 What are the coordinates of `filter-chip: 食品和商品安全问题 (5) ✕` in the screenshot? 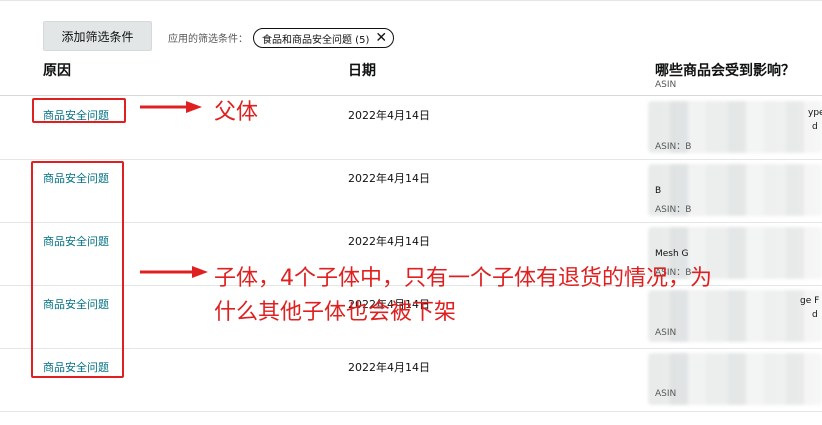 It's located at (324, 38).